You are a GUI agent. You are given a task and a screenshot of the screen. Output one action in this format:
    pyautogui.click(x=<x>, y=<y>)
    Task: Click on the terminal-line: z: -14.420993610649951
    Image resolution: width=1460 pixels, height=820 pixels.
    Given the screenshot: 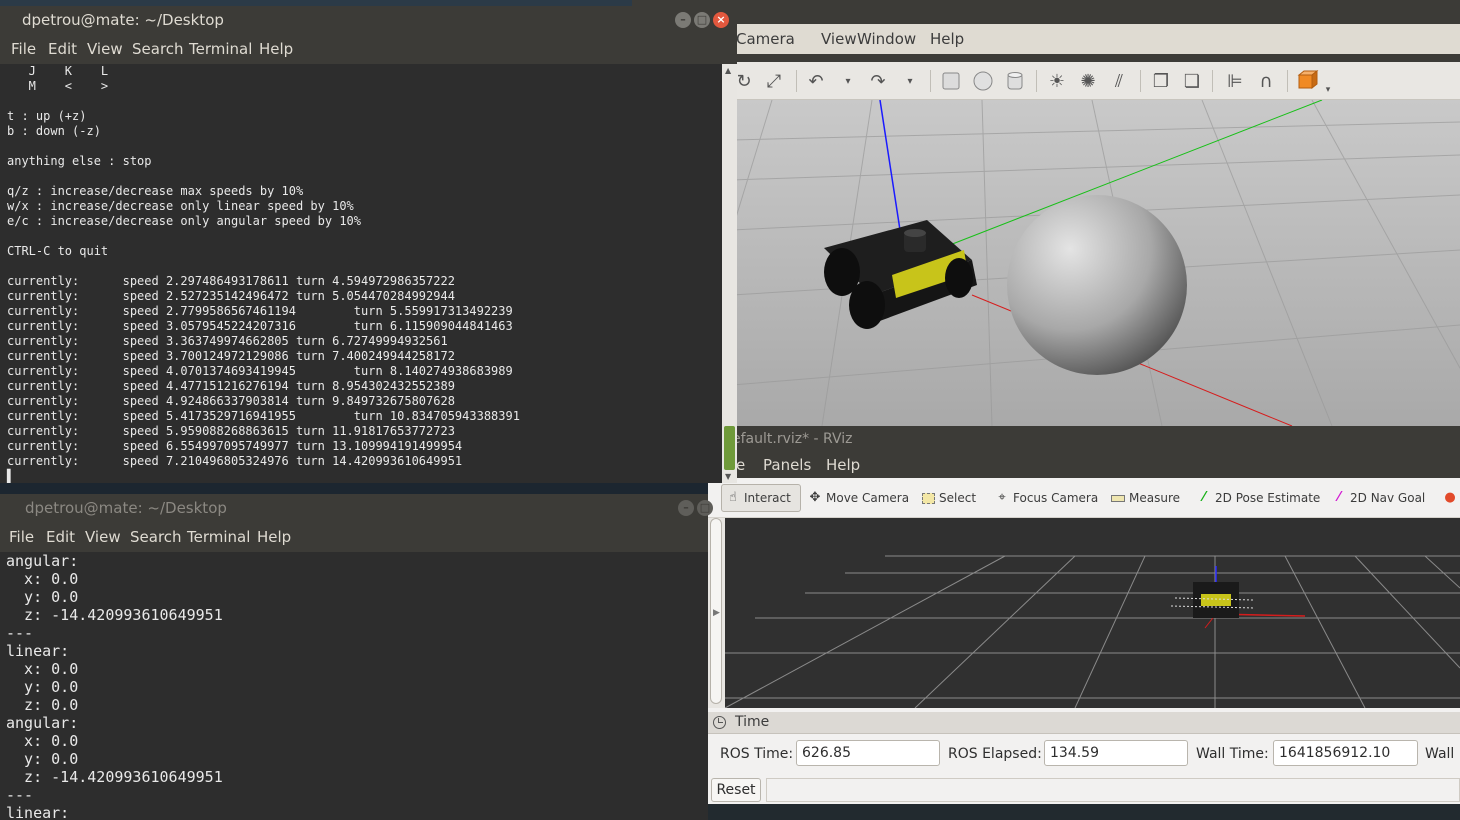 What is the action you would take?
    pyautogui.click(x=114, y=777)
    